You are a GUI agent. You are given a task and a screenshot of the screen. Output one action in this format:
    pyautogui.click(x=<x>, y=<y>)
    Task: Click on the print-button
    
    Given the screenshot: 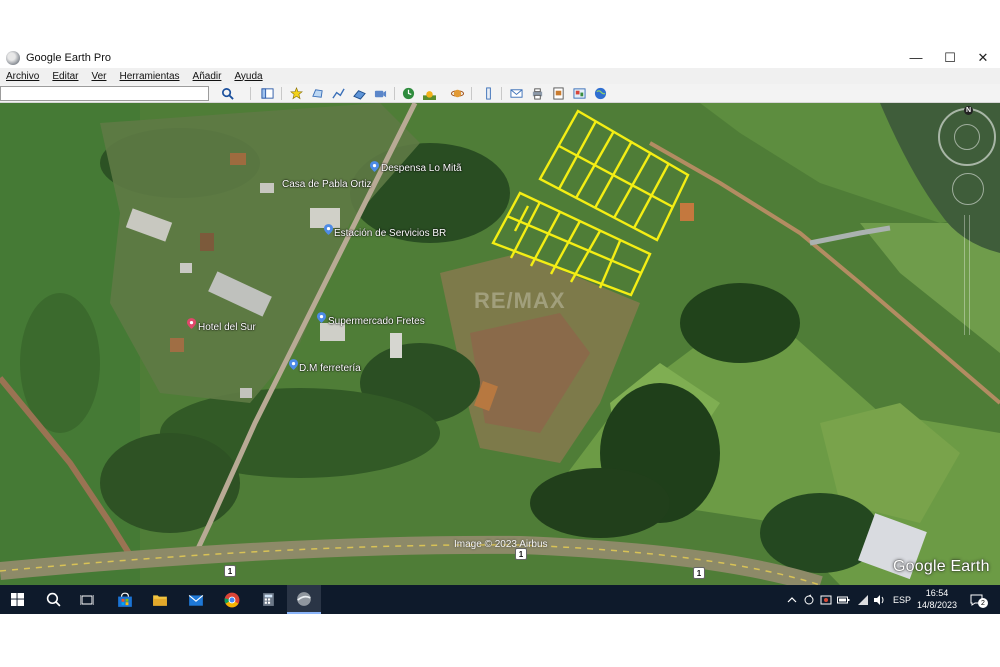 What is the action you would take?
    pyautogui.click(x=537, y=93)
    